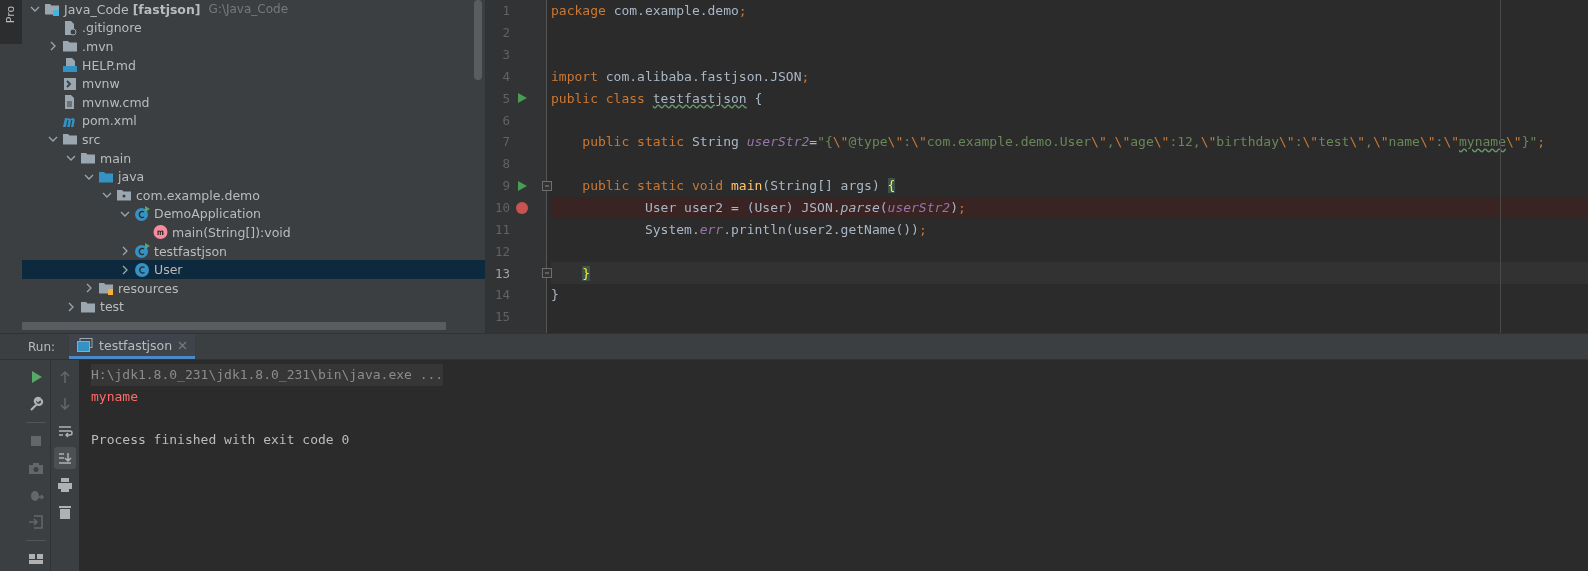 The image size is (1588, 571). I want to click on trash-icon, so click(65, 512).